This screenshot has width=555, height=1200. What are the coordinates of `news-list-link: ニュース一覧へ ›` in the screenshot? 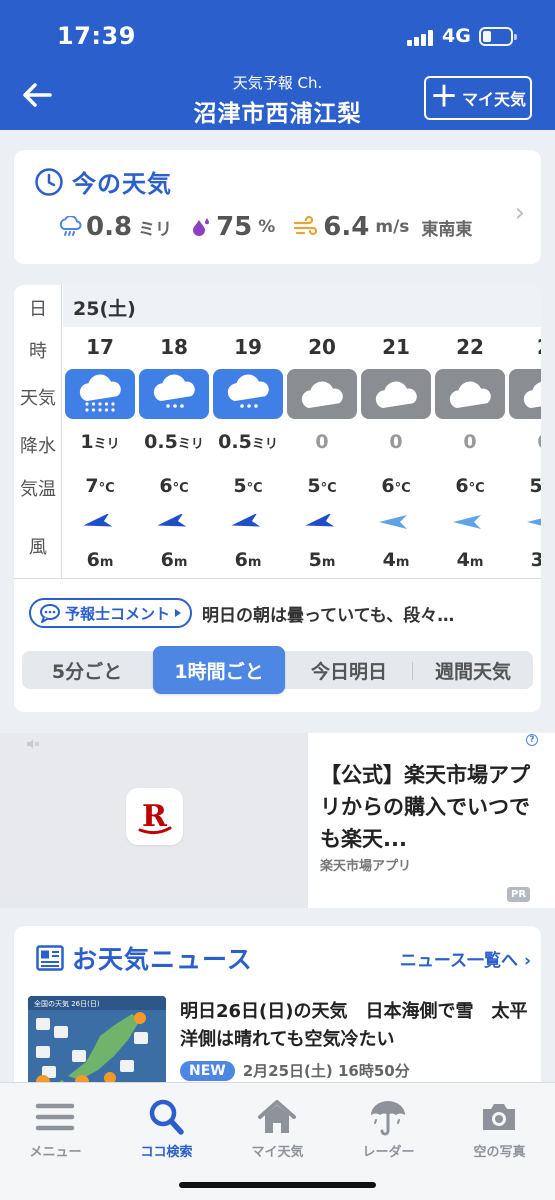 It's located at (465, 958).